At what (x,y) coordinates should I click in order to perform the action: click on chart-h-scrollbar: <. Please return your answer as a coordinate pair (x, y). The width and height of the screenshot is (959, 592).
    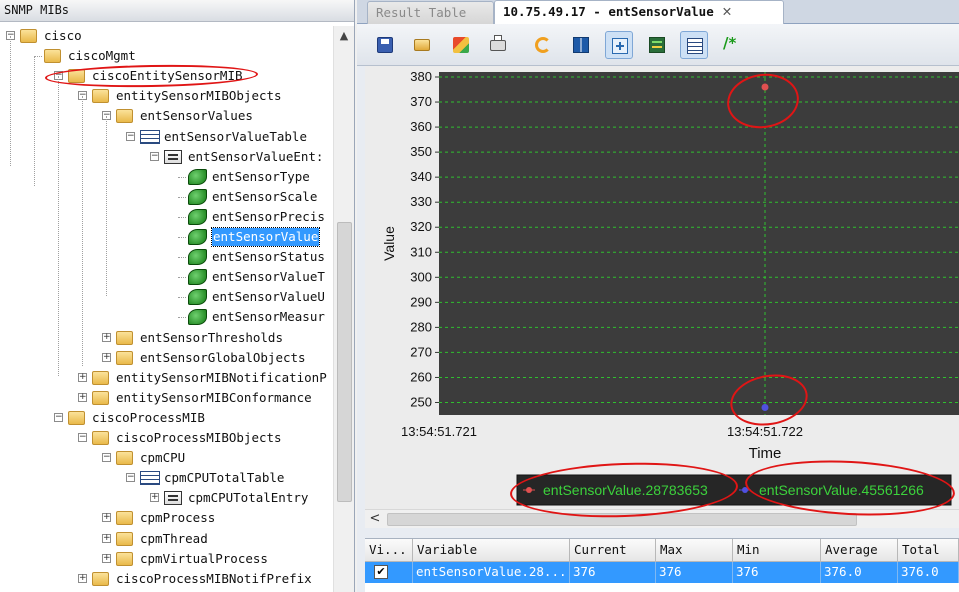
    Looking at the image, I should click on (662, 518).